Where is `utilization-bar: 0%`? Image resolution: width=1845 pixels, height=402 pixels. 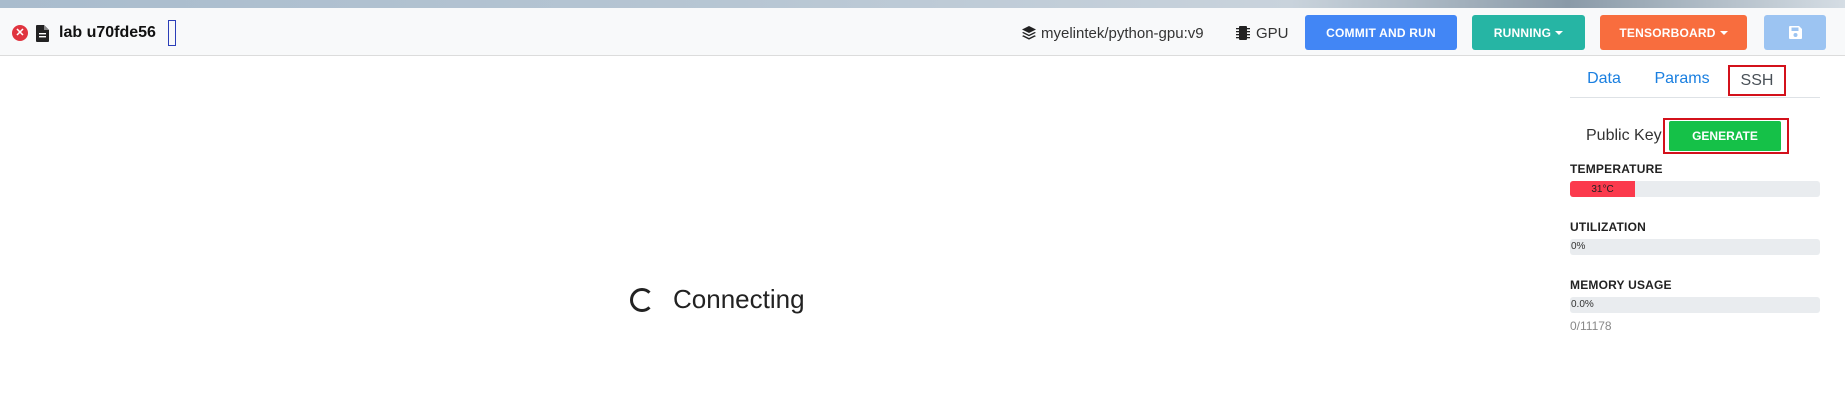 utilization-bar: 0% is located at coordinates (1695, 247).